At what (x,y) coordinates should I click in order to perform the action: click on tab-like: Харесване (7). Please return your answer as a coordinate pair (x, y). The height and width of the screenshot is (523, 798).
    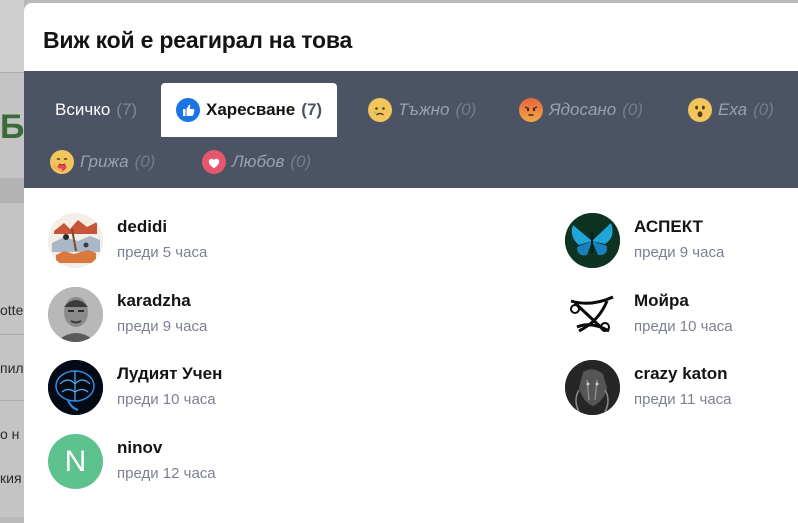
    Looking at the image, I should click on (249, 110).